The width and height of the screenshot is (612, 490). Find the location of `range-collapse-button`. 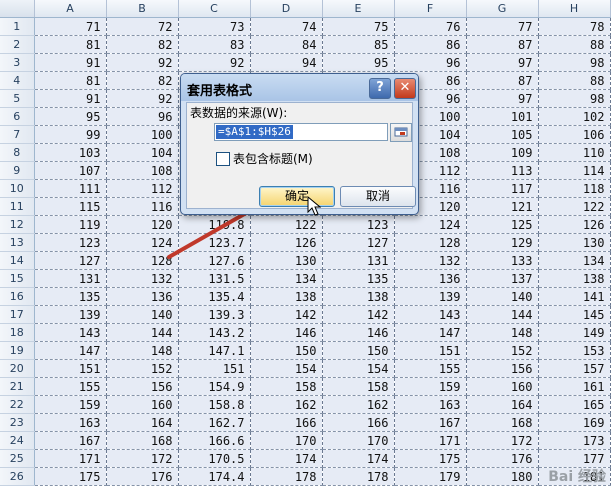

range-collapse-button is located at coordinates (401, 132).